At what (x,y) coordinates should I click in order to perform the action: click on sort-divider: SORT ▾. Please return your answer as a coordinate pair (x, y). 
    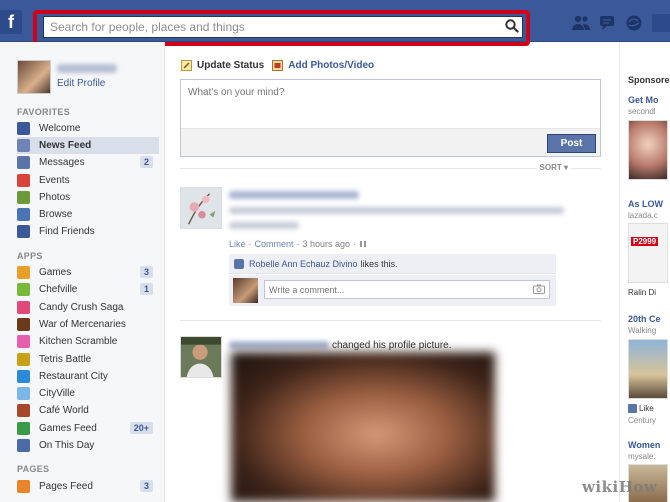
    Looking at the image, I should click on (390, 170).